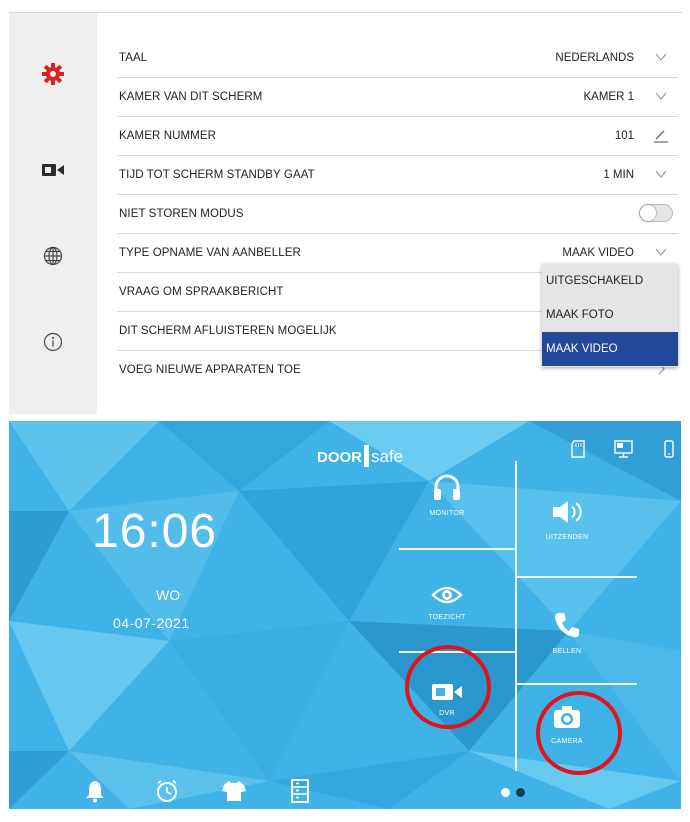 Image resolution: width=690 pixels, height=822 pixels. Describe the element at coordinates (598, 253) in the screenshot. I see `setting-value: MAAK VIDEO` at that location.